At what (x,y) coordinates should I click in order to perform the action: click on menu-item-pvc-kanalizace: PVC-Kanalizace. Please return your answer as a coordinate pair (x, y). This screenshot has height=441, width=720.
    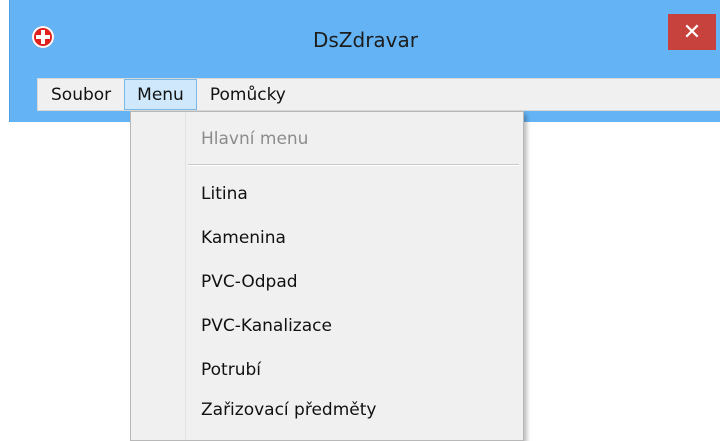
    Looking at the image, I should click on (266, 326).